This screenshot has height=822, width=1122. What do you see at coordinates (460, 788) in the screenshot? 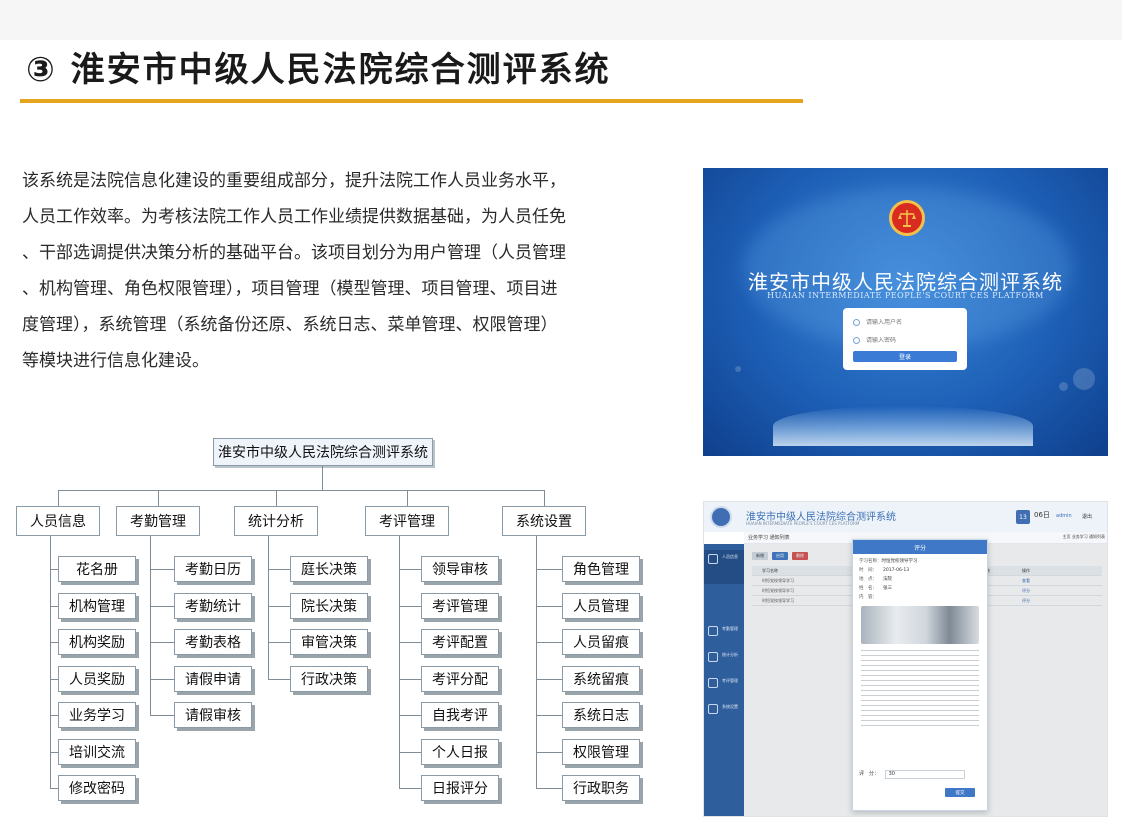
I see `org-leaf-node: 日报评分` at bounding box center [460, 788].